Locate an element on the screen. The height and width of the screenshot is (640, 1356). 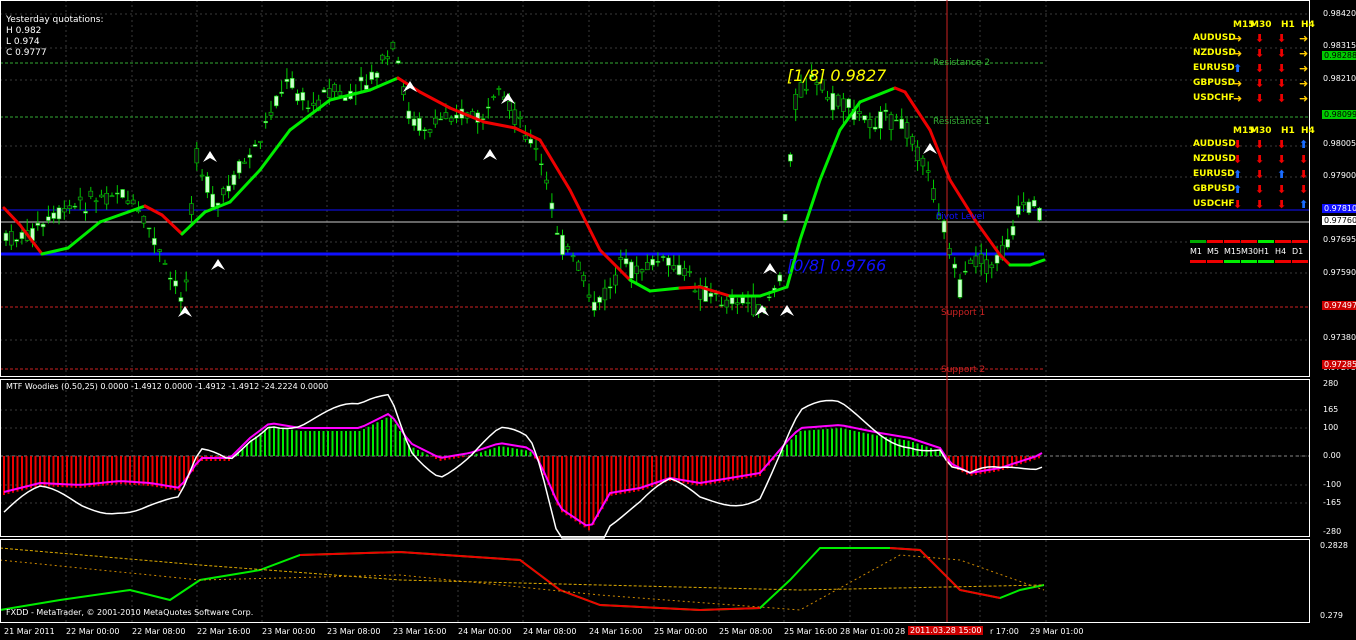
pivot-label: Pivot Level is located at coordinates (960, 217).